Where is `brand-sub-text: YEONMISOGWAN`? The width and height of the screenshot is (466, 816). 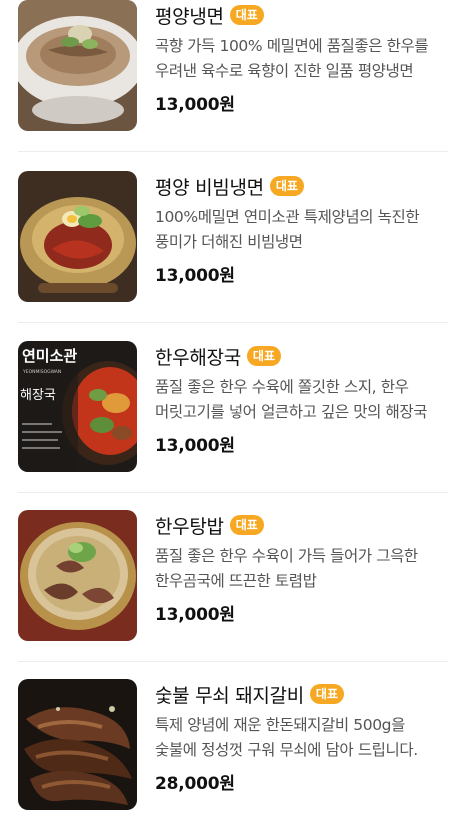 brand-sub-text: YEONMISOGWAN is located at coordinates (41, 372).